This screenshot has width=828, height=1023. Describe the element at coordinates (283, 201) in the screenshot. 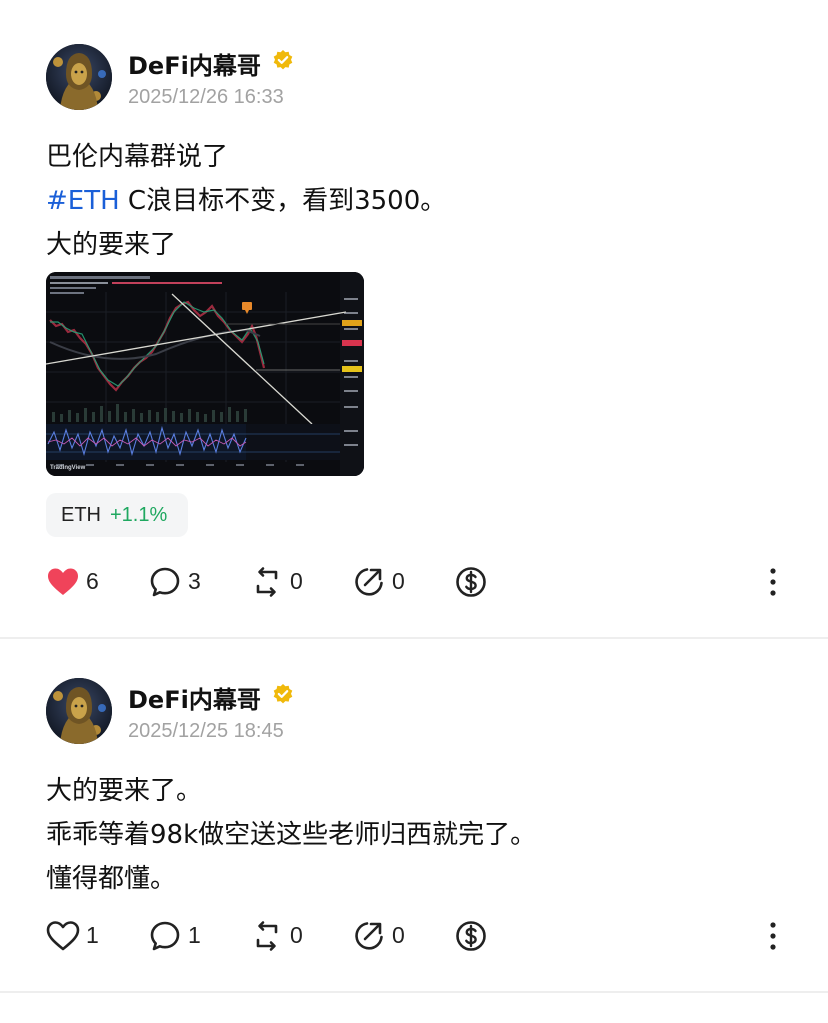

I see `post-text: C浪目标不变，看到3500。` at that location.